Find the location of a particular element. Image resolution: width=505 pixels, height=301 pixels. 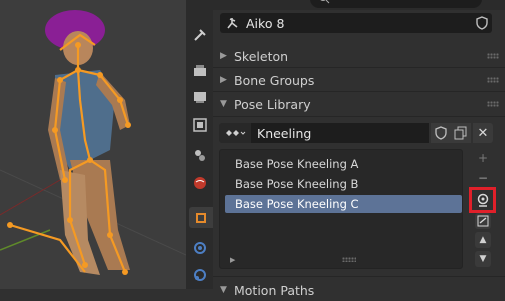

action-icon is located at coordinates (236, 133).